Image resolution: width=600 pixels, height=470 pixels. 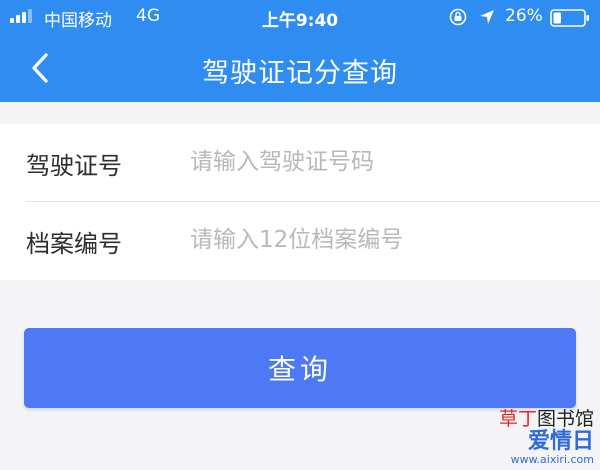 I want to click on license-number-label: 驾驶证号, so click(x=74, y=166).